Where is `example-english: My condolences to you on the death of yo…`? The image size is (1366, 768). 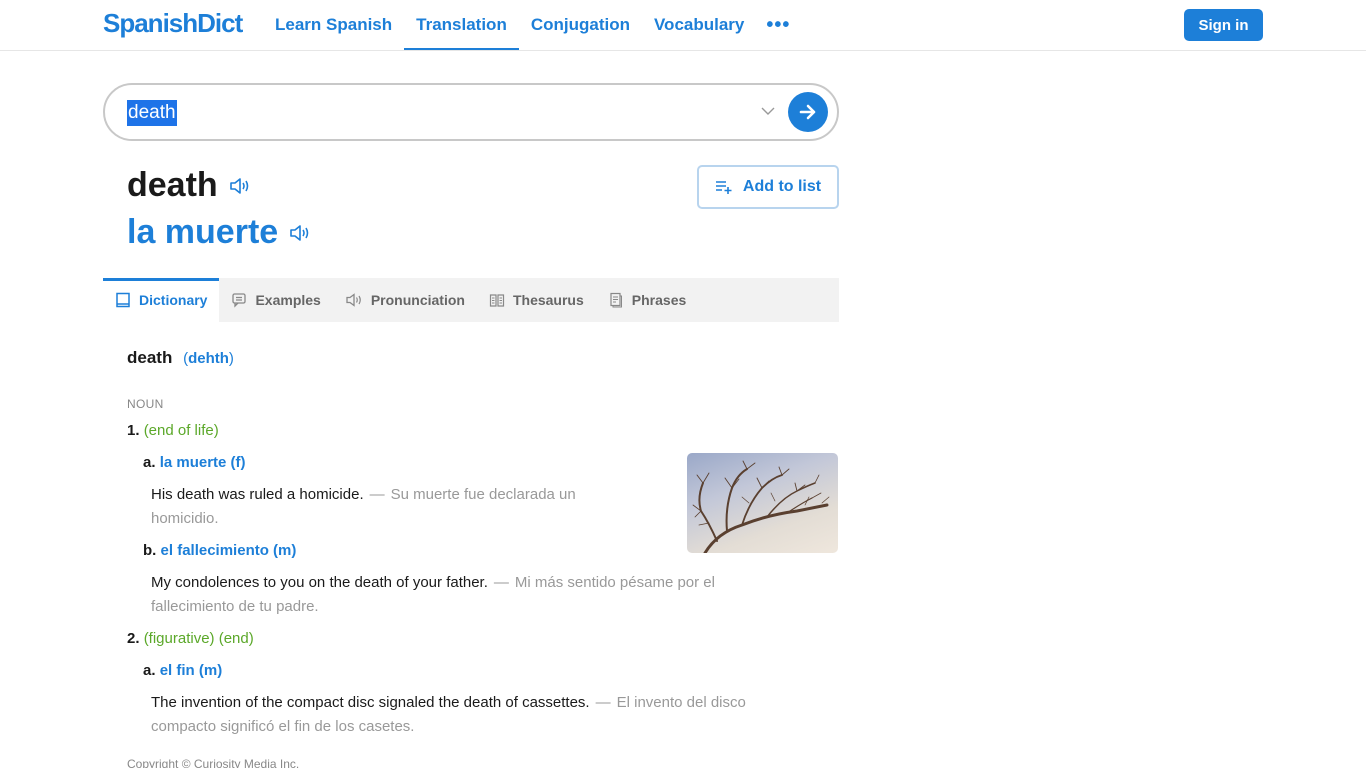 example-english: My condolences to you on the death of yo… is located at coordinates (319, 582).